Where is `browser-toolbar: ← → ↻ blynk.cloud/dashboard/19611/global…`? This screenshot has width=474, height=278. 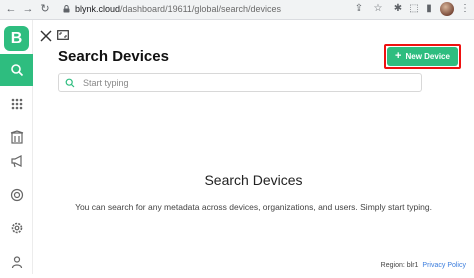
browser-toolbar: ← → ↻ blynk.cloud/dashboard/19611/global… is located at coordinates (237, 10).